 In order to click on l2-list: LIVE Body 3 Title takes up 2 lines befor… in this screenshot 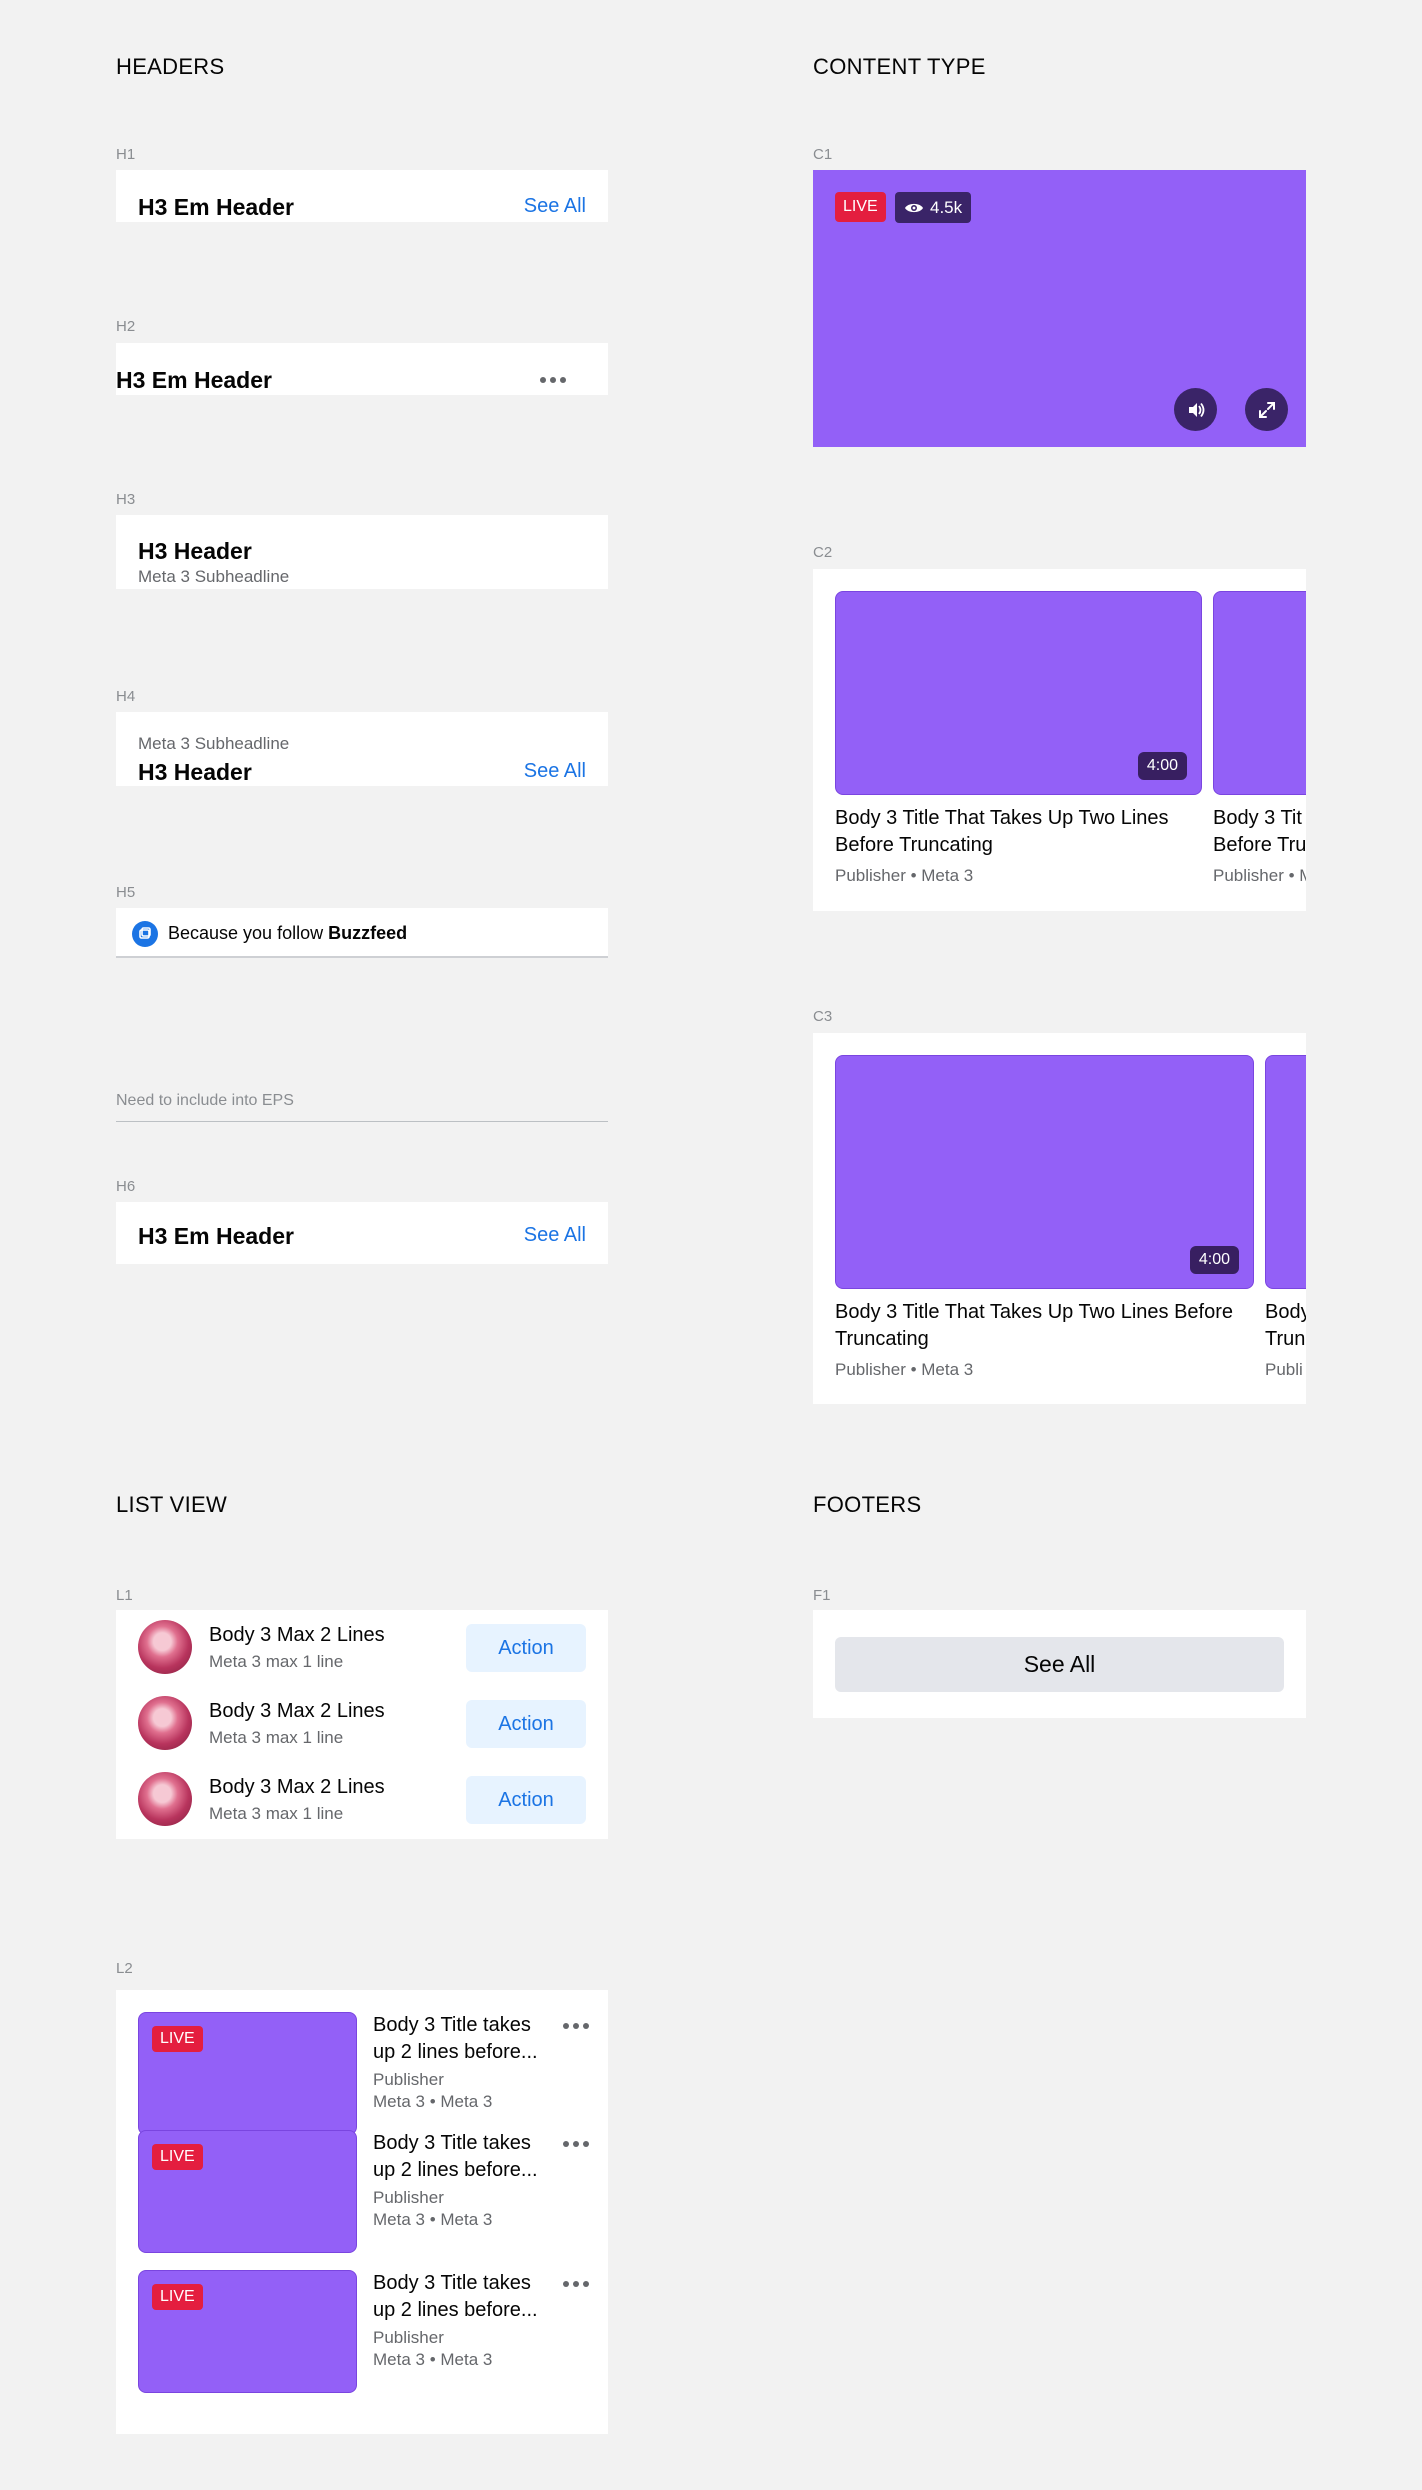, I will do `click(362, 2212)`.